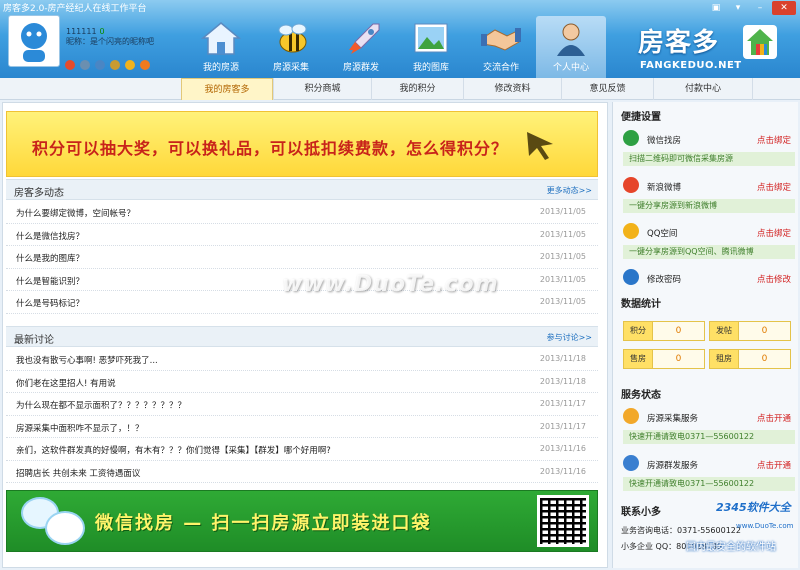  Describe the element at coordinates (70, 65) in the screenshot. I see `heart-icon` at that location.